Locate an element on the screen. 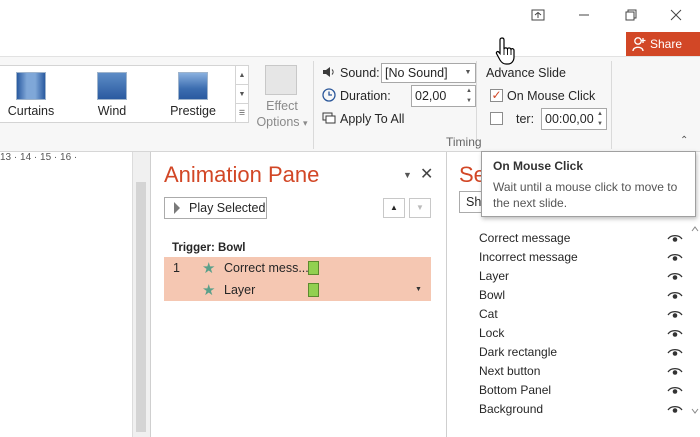 The height and width of the screenshot is (437, 700). restore-icon is located at coordinates (631, 15).